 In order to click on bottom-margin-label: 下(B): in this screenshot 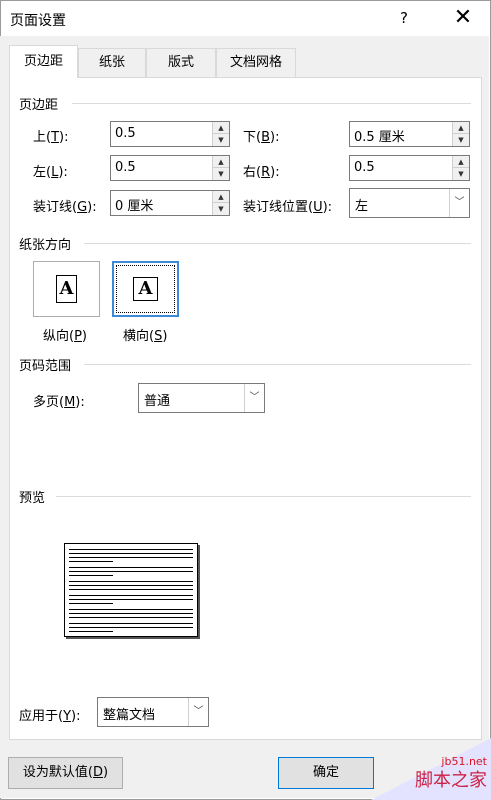, I will do `click(261, 137)`.